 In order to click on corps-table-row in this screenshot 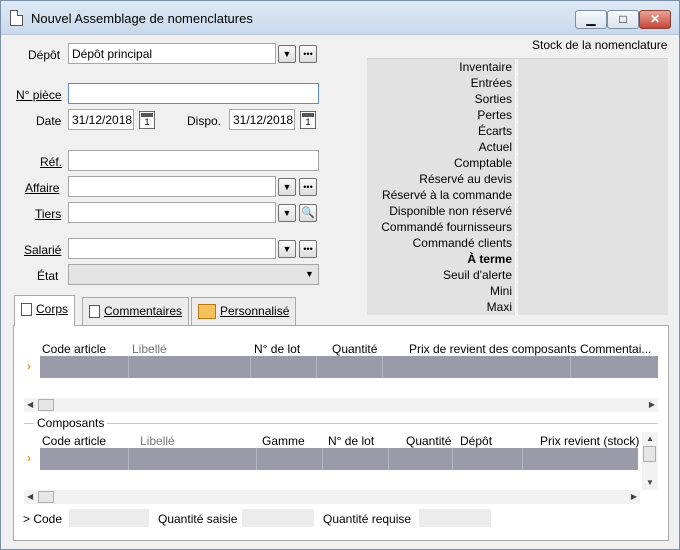, I will do `click(349, 367)`.